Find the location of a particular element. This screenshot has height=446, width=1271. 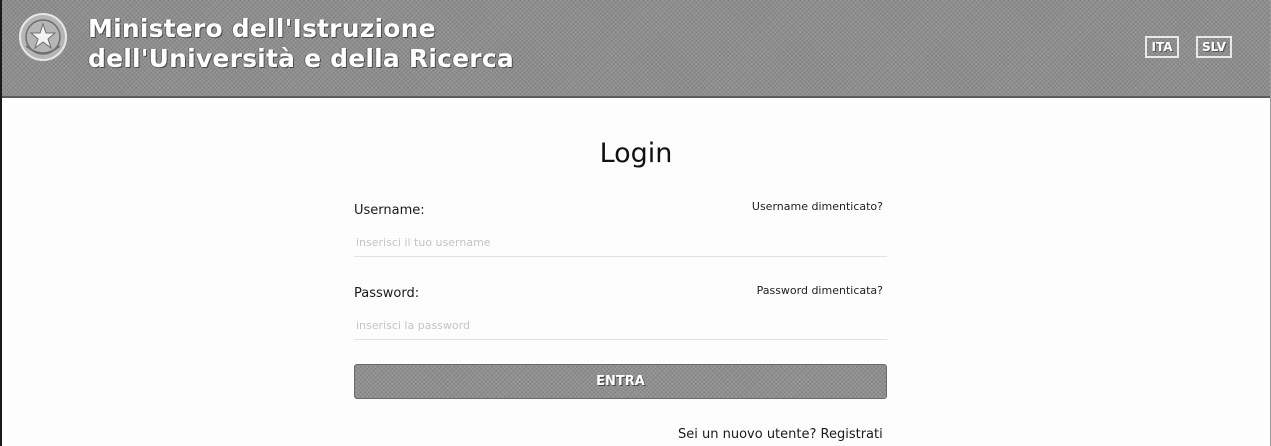

ministry-title-line1: Ministero dell'Istruzione is located at coordinates (262, 28).